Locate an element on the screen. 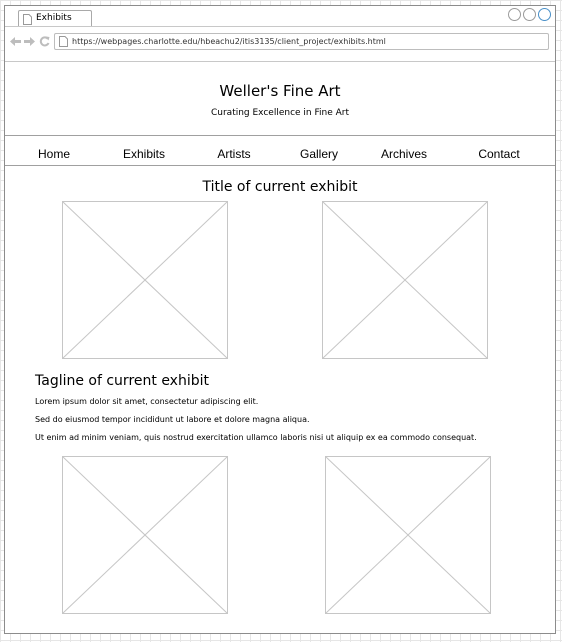 Image resolution: width=562 pixels, height=642 pixels. close-button is located at coordinates (544, 14).